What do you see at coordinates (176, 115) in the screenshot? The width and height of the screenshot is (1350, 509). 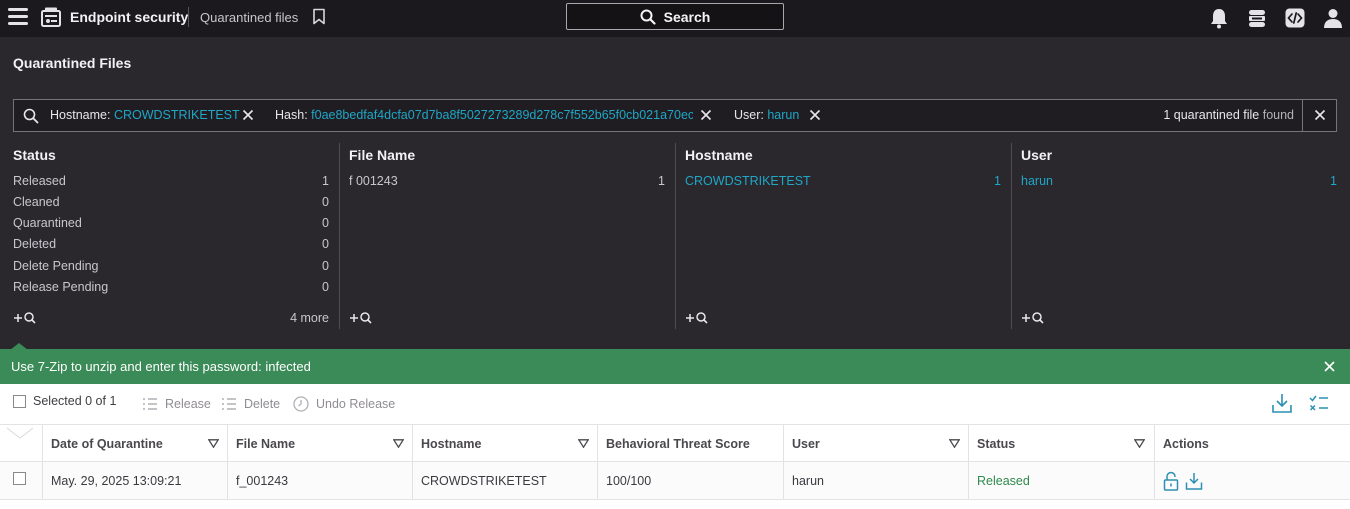 I see `filter-chip-value: CROWDSTRIKETEST` at bounding box center [176, 115].